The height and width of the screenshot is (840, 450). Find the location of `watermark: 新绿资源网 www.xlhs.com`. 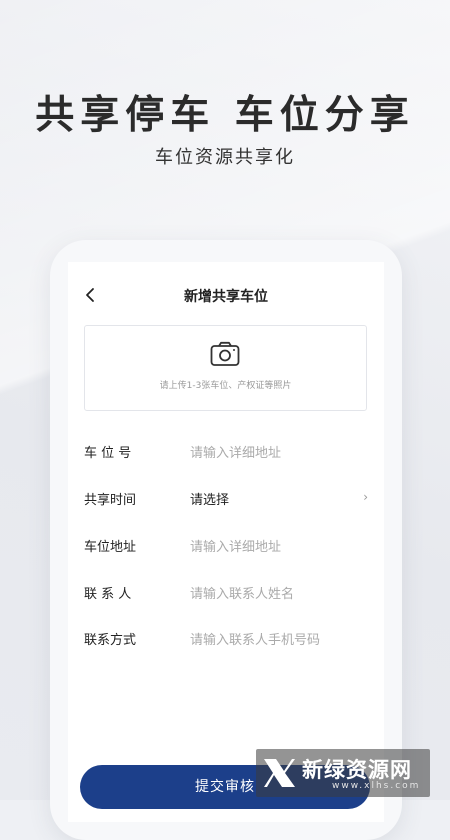

watermark: 新绿资源网 www.xlhs.com is located at coordinates (343, 773).